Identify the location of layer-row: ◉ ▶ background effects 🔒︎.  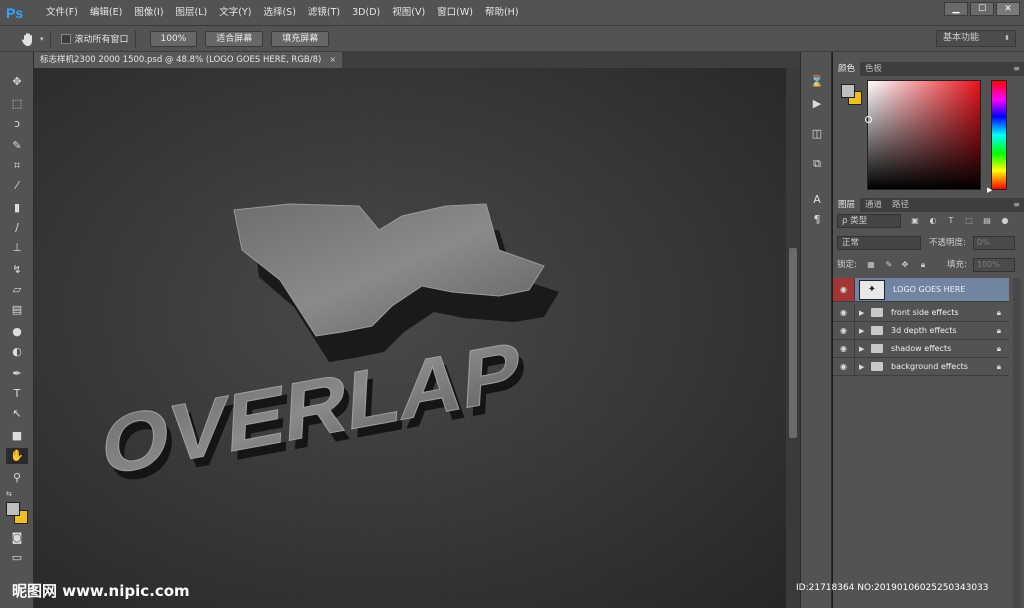
(921, 367).